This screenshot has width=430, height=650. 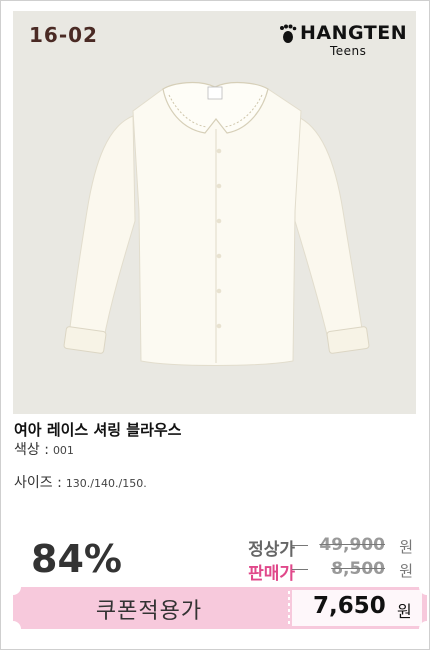 What do you see at coordinates (38, 483) in the screenshot?
I see `size-label: 사이즈 :` at bounding box center [38, 483].